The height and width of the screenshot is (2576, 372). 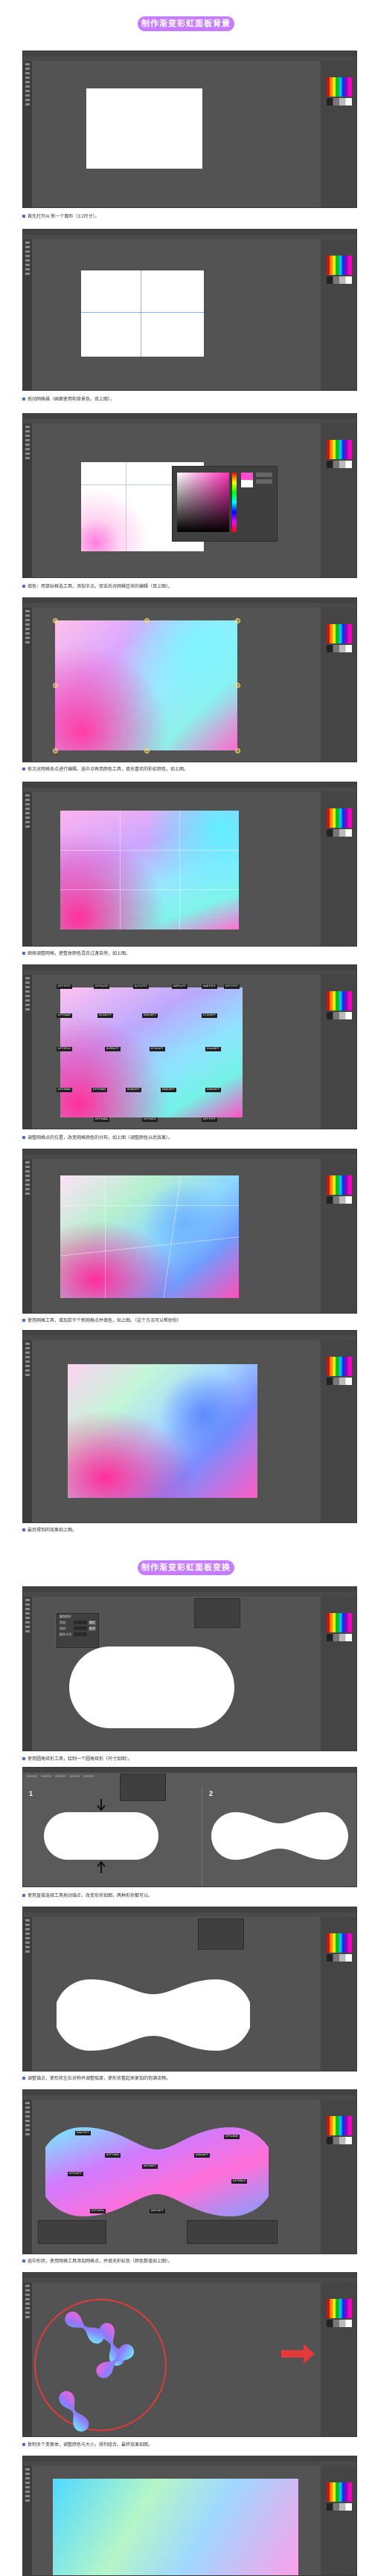 I want to click on rounded-rect-dialog: 圆角矩形 宽度： 高度： 圆角半径： 确定 取消, so click(x=78, y=1630).